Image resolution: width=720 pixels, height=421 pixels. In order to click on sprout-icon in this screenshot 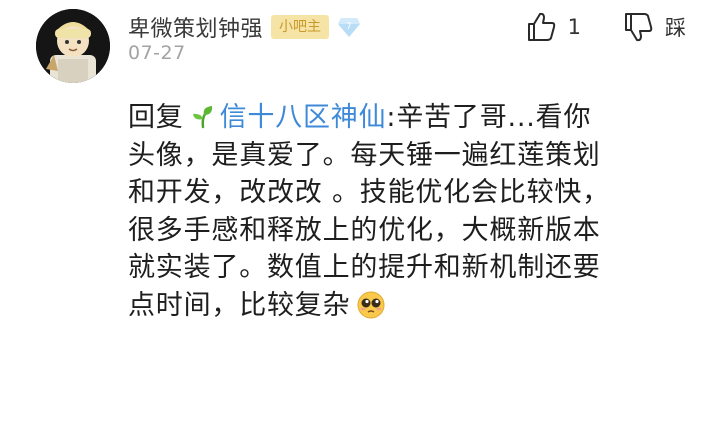, I will do `click(203, 116)`.